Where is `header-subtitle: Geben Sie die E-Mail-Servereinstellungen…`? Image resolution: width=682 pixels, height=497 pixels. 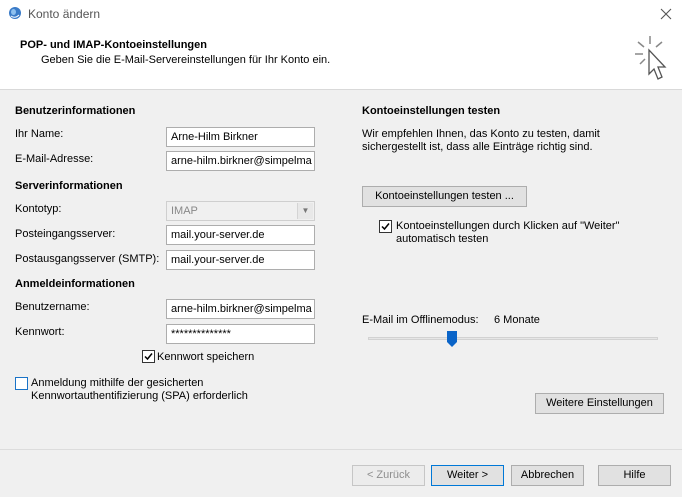
header-subtitle: Geben Sie die E-Mail-Servereinstellungen… is located at coordinates (186, 60).